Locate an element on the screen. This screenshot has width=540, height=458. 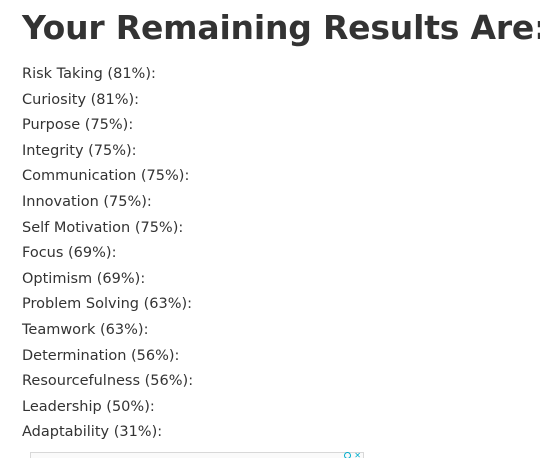
list-item: Purpose (75%): is located at coordinates (78, 125).